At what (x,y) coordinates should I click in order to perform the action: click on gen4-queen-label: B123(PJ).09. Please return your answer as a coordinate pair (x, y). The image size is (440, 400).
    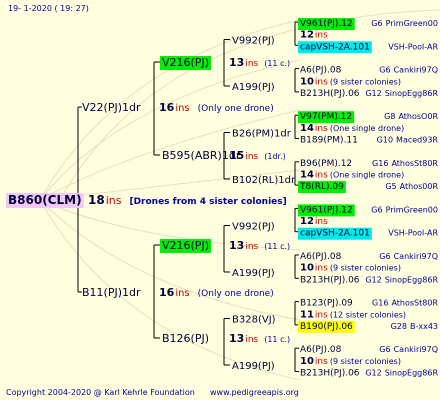
    Looking at the image, I should click on (326, 304).